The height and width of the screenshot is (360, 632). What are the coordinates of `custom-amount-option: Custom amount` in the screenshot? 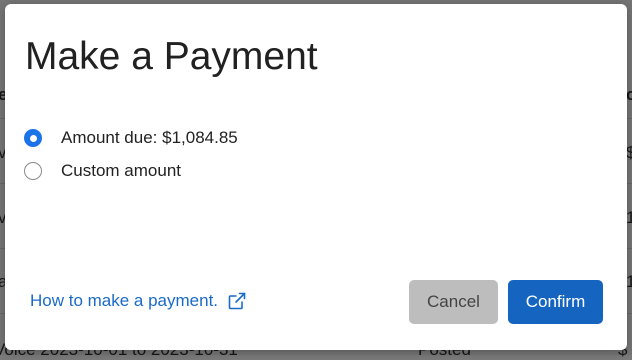 It's located at (102, 171).